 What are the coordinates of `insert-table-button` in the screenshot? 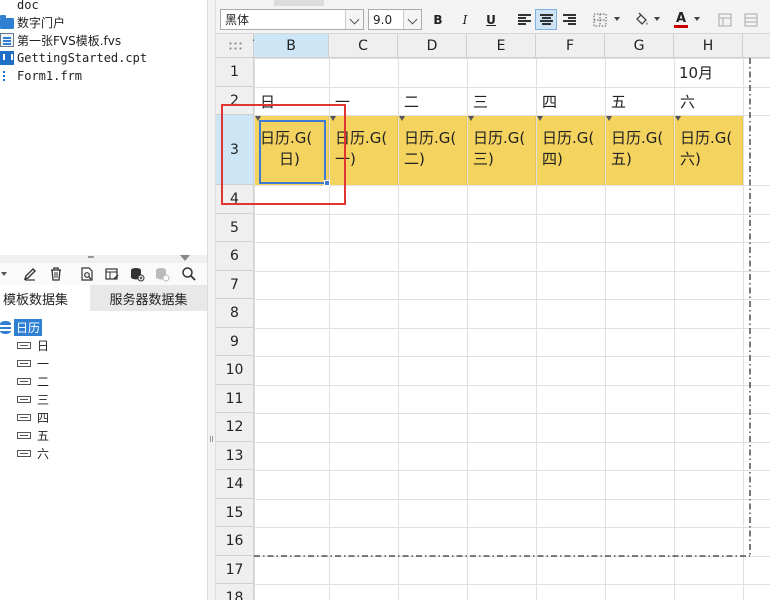 It's located at (725, 19).